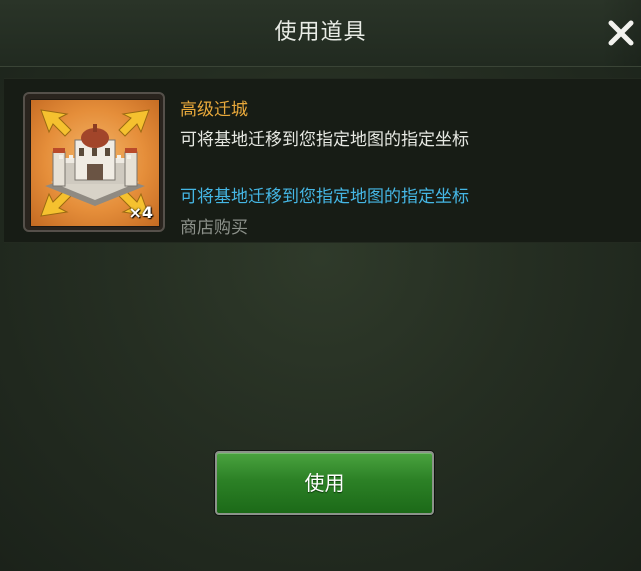 The height and width of the screenshot is (571, 641). What do you see at coordinates (324, 197) in the screenshot?
I see `item-effect: 可将基地迁移到您指定地图的指定坐标` at bounding box center [324, 197].